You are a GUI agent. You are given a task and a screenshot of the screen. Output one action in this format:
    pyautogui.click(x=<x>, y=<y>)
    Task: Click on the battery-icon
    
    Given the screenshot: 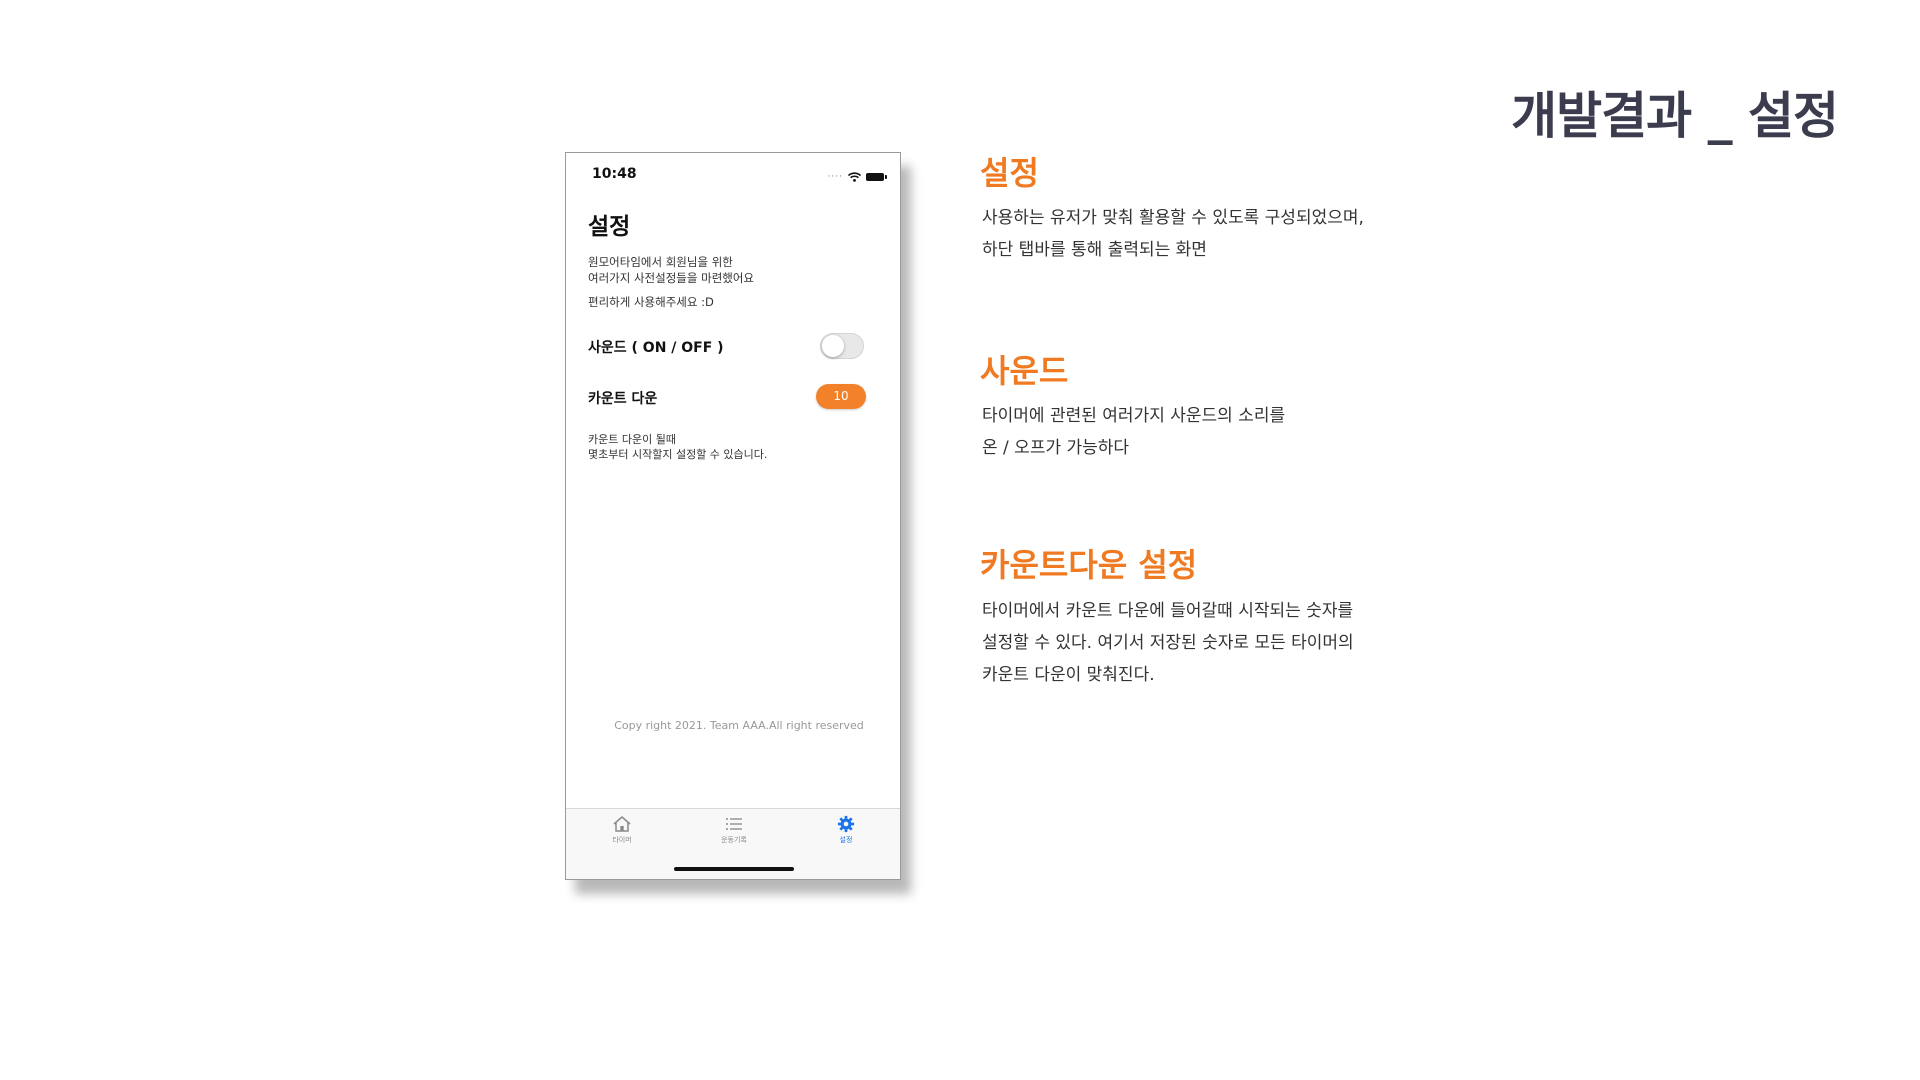 What is the action you would take?
    pyautogui.click(x=876, y=176)
    